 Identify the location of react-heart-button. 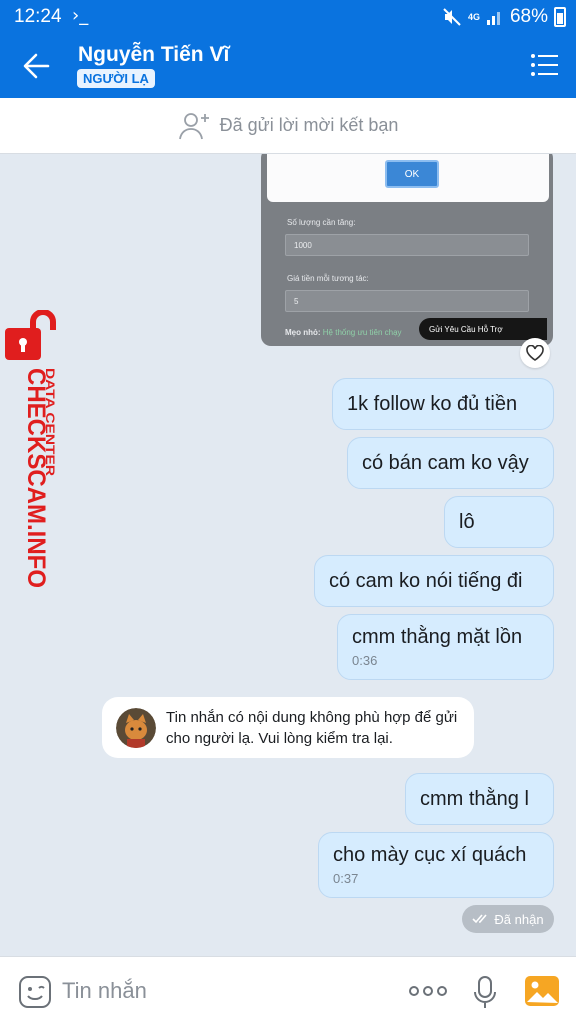
(535, 353).